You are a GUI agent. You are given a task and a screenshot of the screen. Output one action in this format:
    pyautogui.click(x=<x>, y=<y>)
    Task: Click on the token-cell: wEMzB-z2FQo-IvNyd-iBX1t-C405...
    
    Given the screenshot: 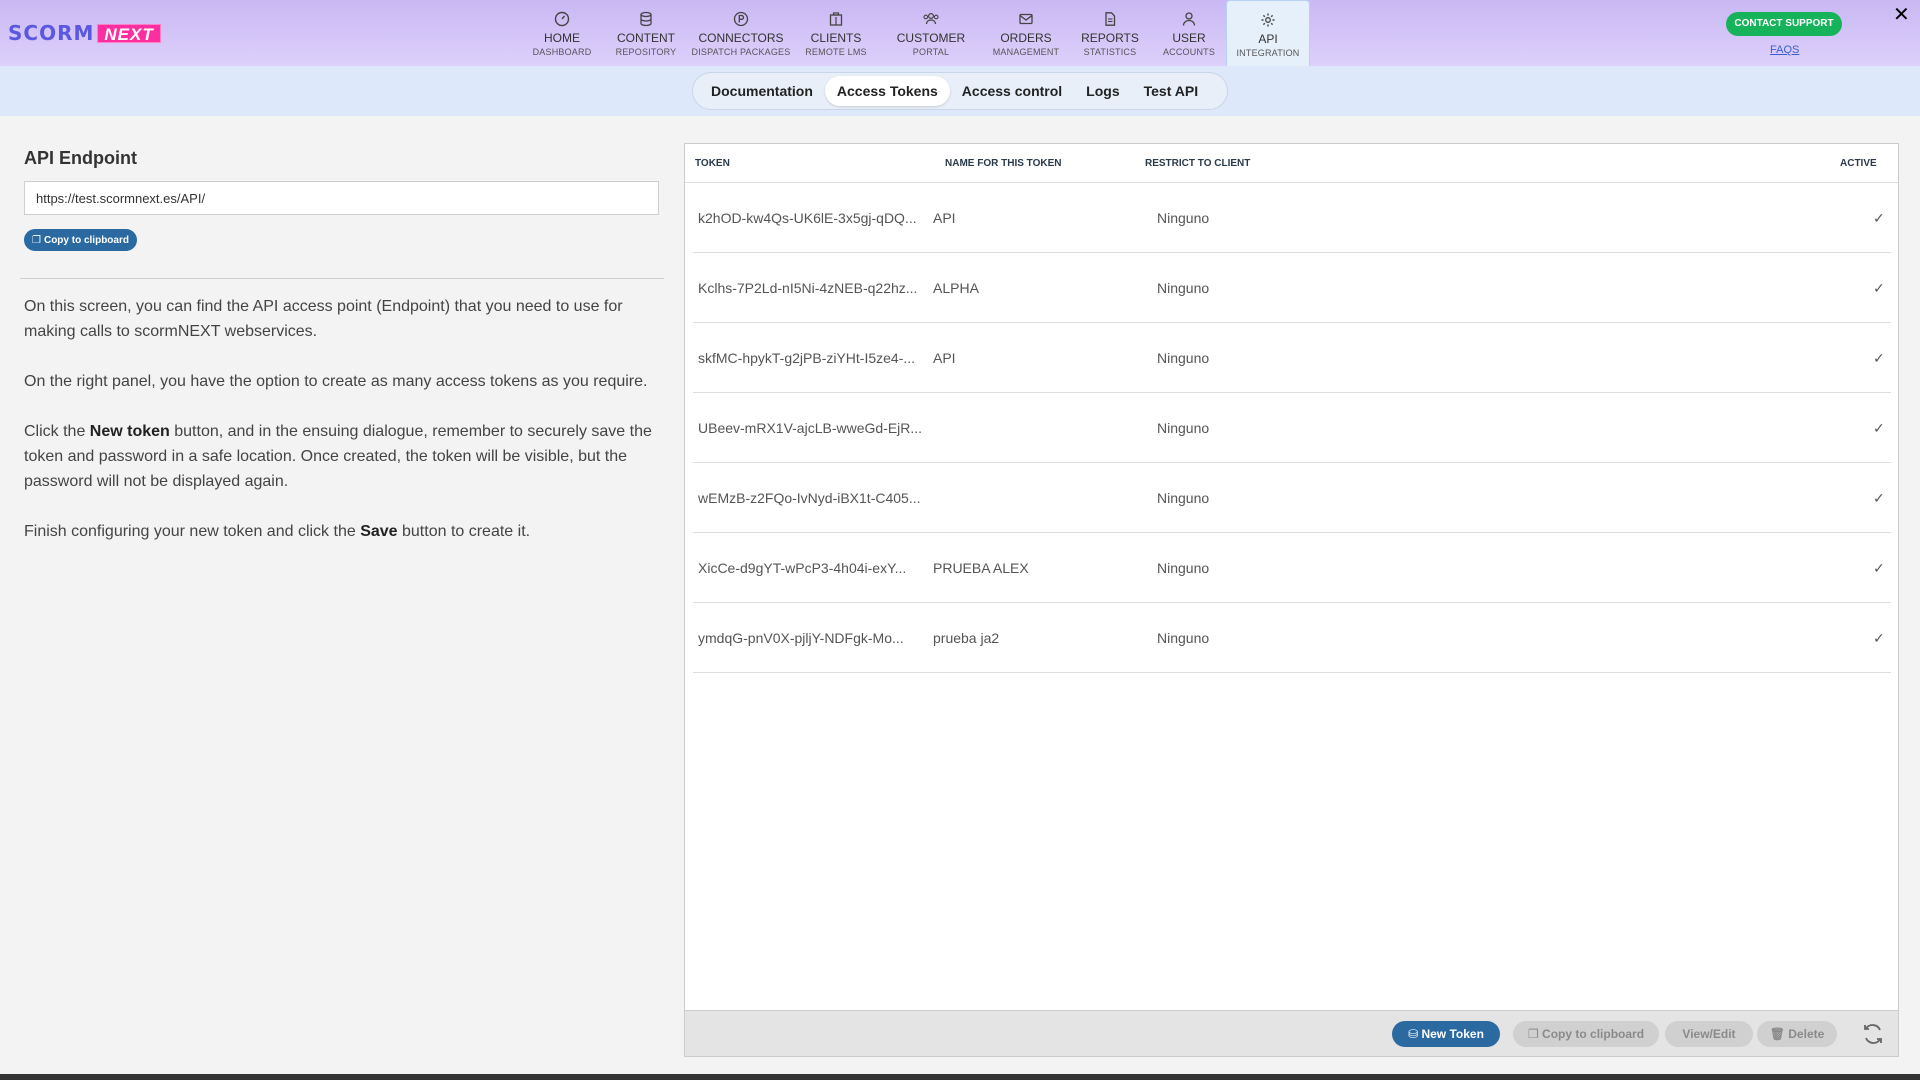 What is the action you would take?
    pyautogui.click(x=809, y=498)
    